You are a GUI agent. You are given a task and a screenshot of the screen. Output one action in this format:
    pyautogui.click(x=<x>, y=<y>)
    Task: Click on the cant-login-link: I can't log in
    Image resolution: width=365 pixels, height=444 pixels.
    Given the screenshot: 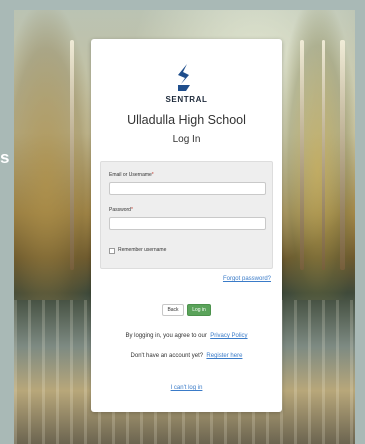 What is the action you would take?
    pyautogui.click(x=187, y=388)
    